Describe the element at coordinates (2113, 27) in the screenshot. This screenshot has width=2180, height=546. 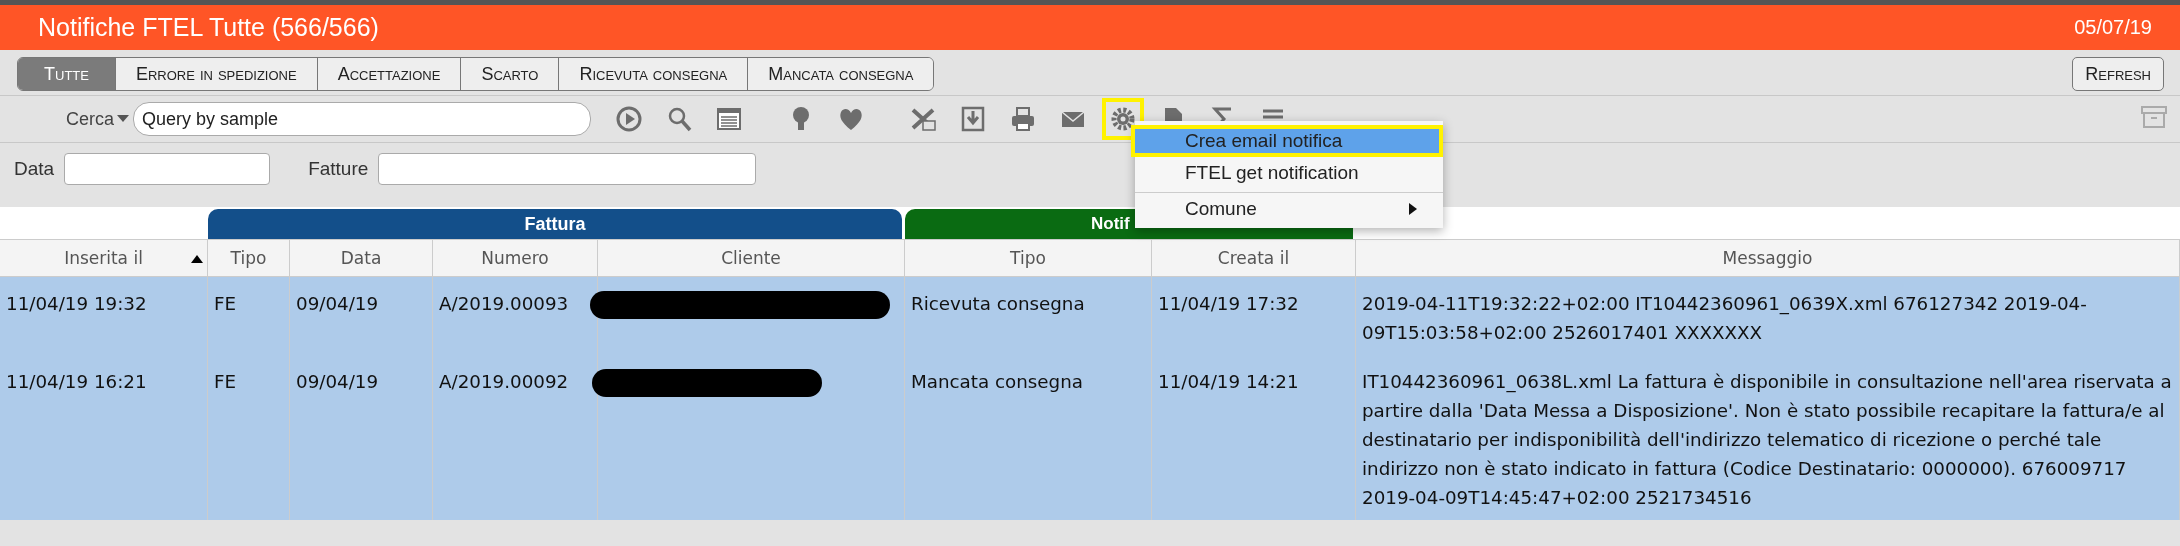
I see `date-label: 05/07/19` at that location.